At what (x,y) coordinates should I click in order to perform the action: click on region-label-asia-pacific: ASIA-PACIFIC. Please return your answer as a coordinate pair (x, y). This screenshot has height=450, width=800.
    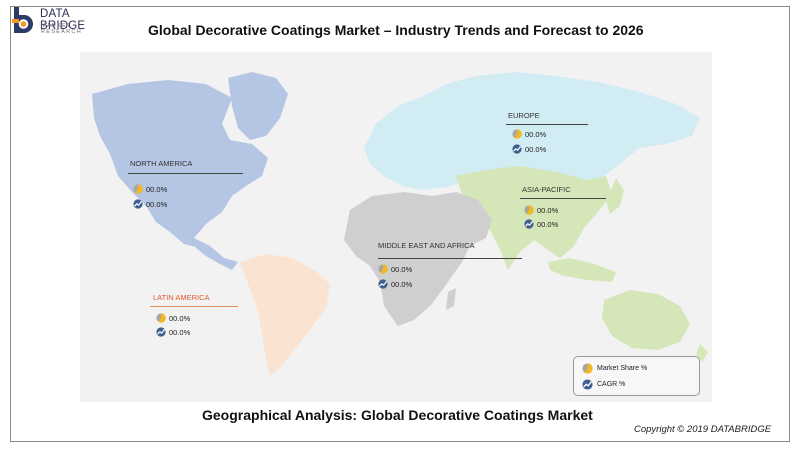
    Looking at the image, I should click on (546, 189).